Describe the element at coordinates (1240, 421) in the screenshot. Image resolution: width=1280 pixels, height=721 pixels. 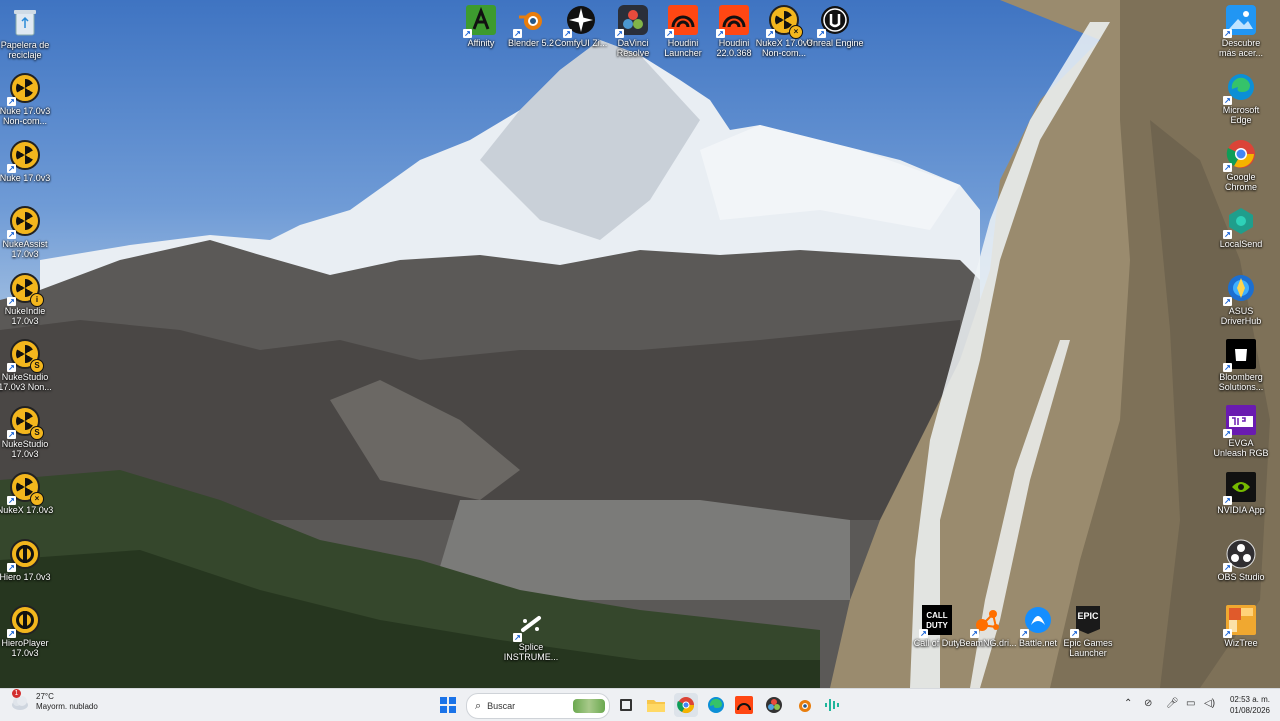
I see `evga-rgb-icon: ↗` at that location.